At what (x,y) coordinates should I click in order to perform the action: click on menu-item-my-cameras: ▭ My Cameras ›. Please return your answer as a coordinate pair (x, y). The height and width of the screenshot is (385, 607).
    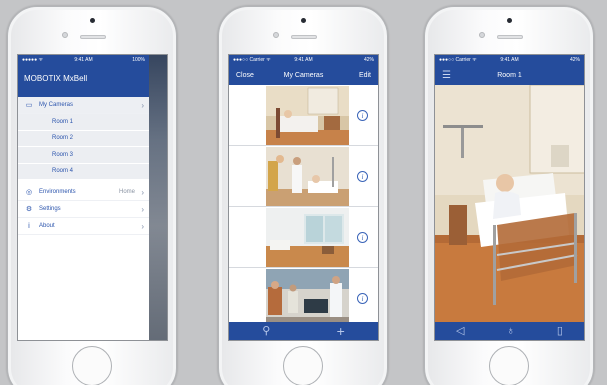
    Looking at the image, I should click on (83, 105).